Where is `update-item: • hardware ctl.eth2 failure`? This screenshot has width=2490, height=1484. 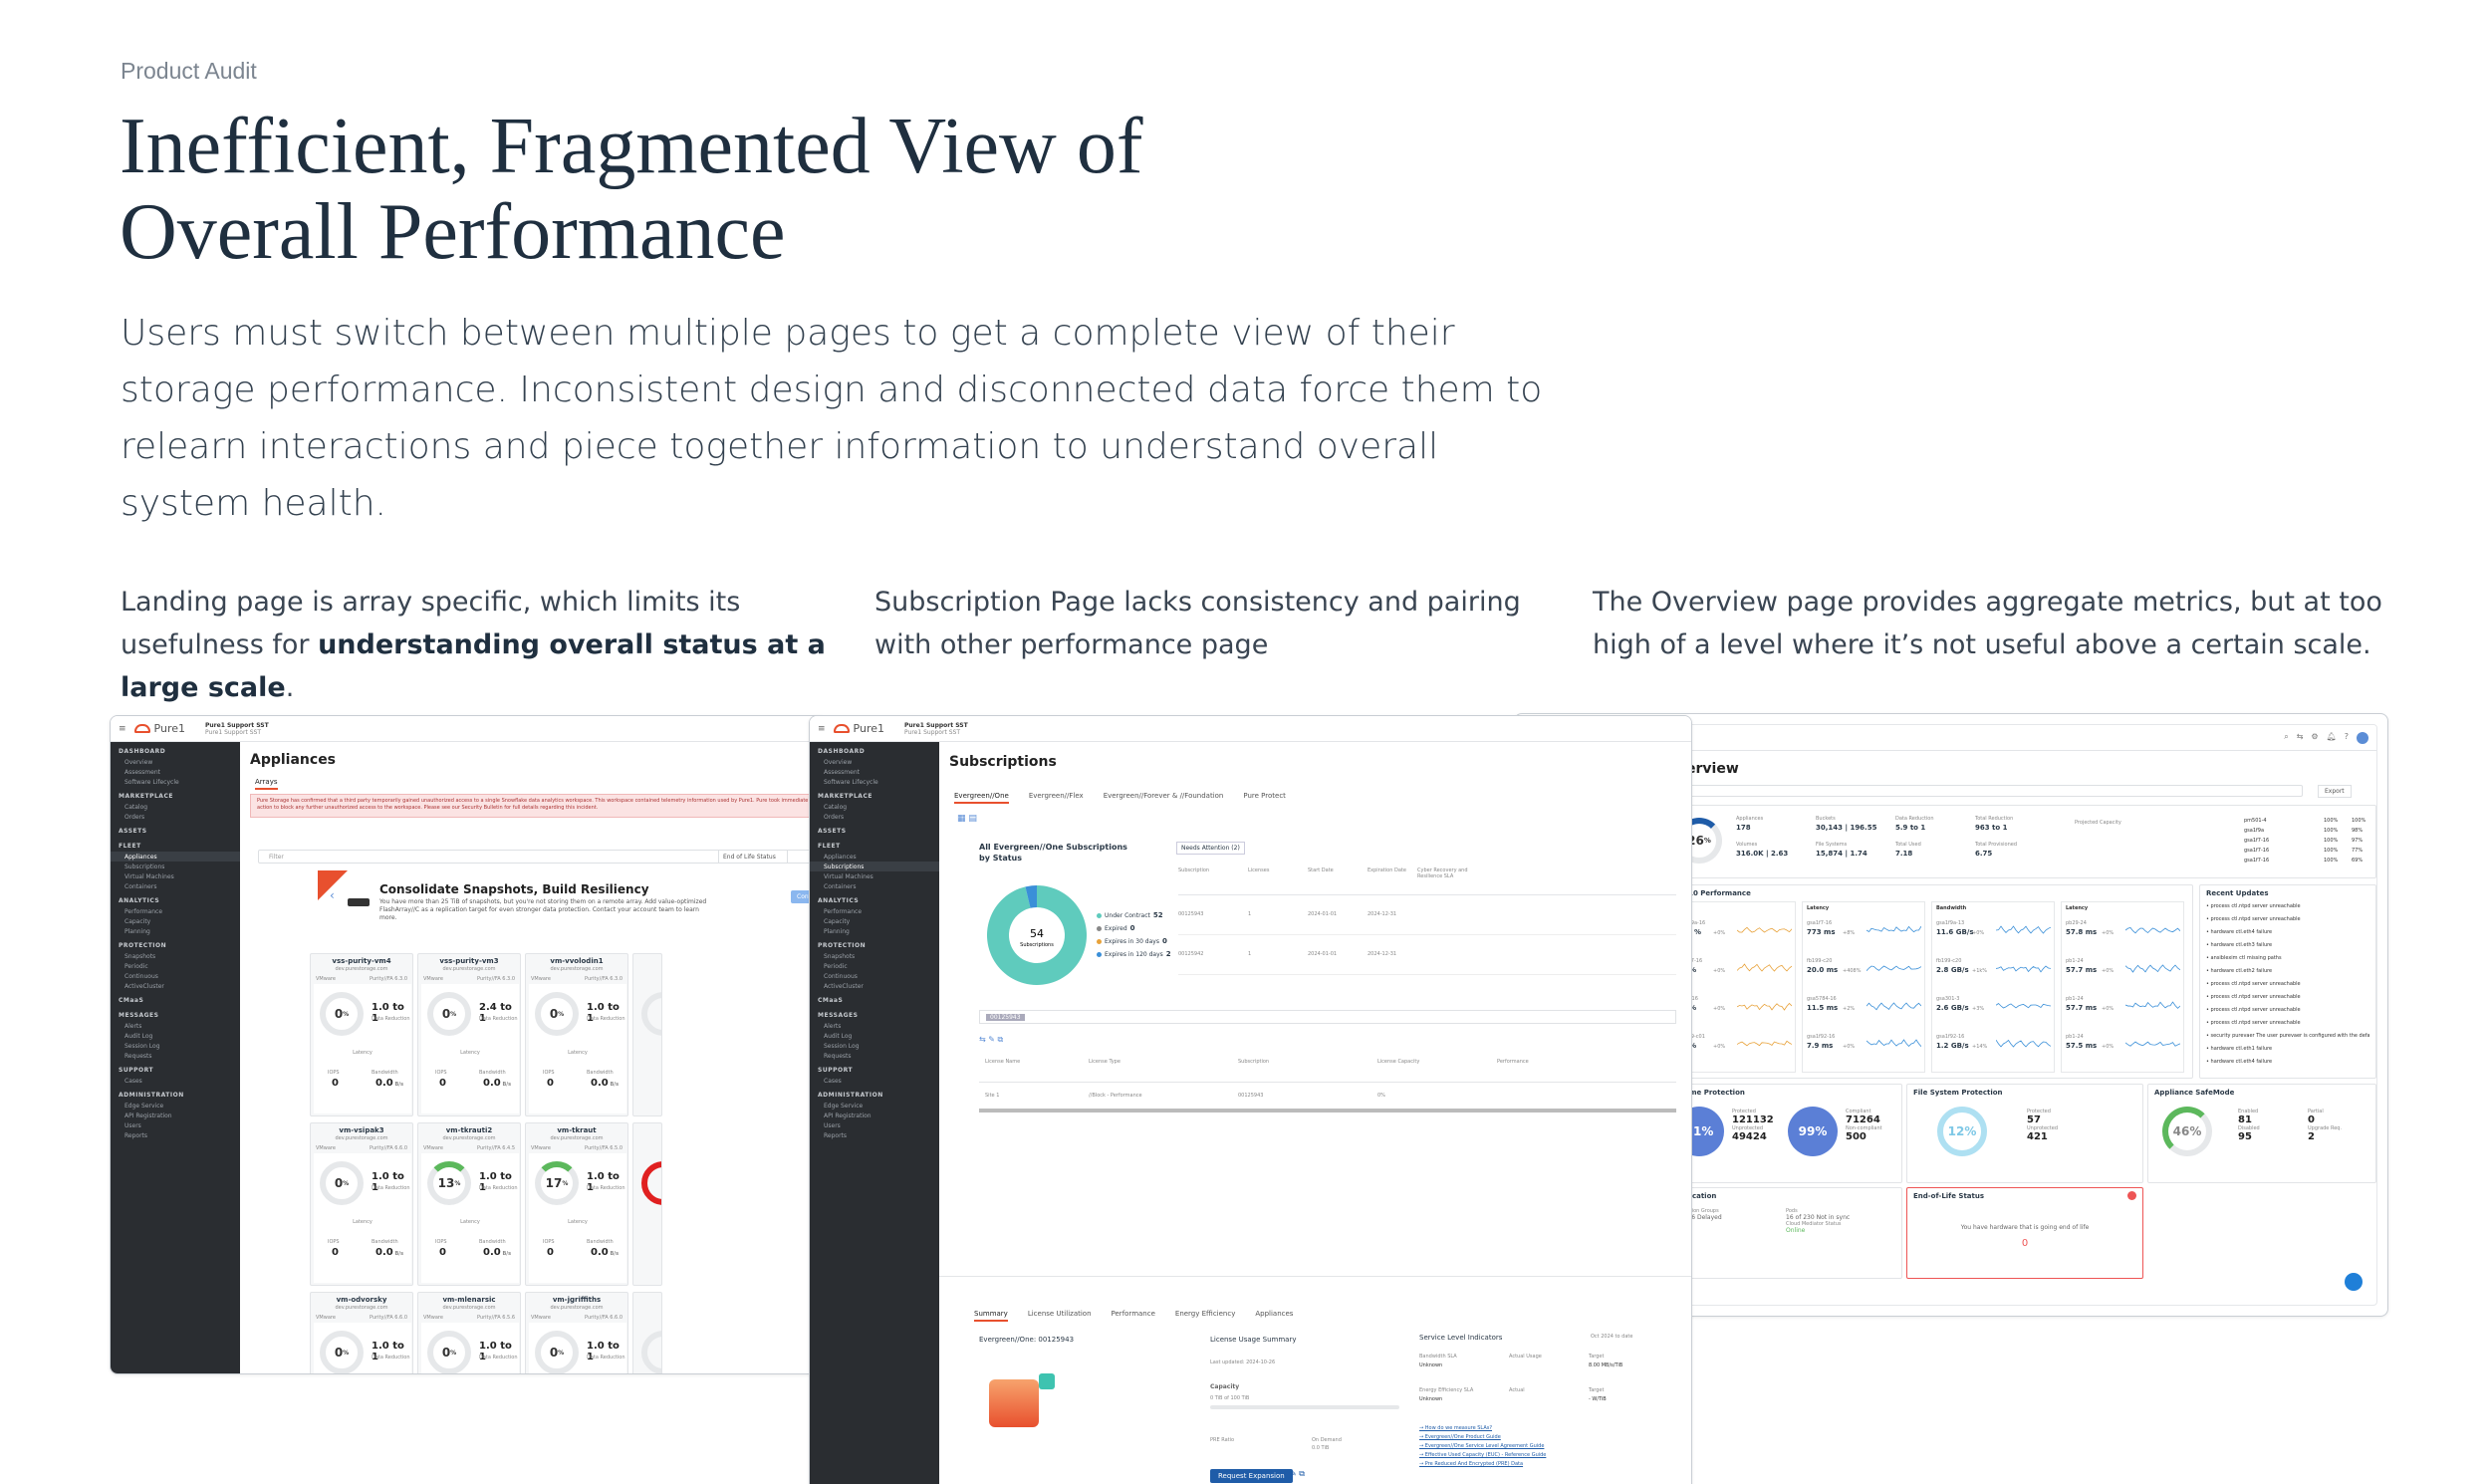
update-item: • hardware ctl.eth2 failure is located at coordinates (2288, 971).